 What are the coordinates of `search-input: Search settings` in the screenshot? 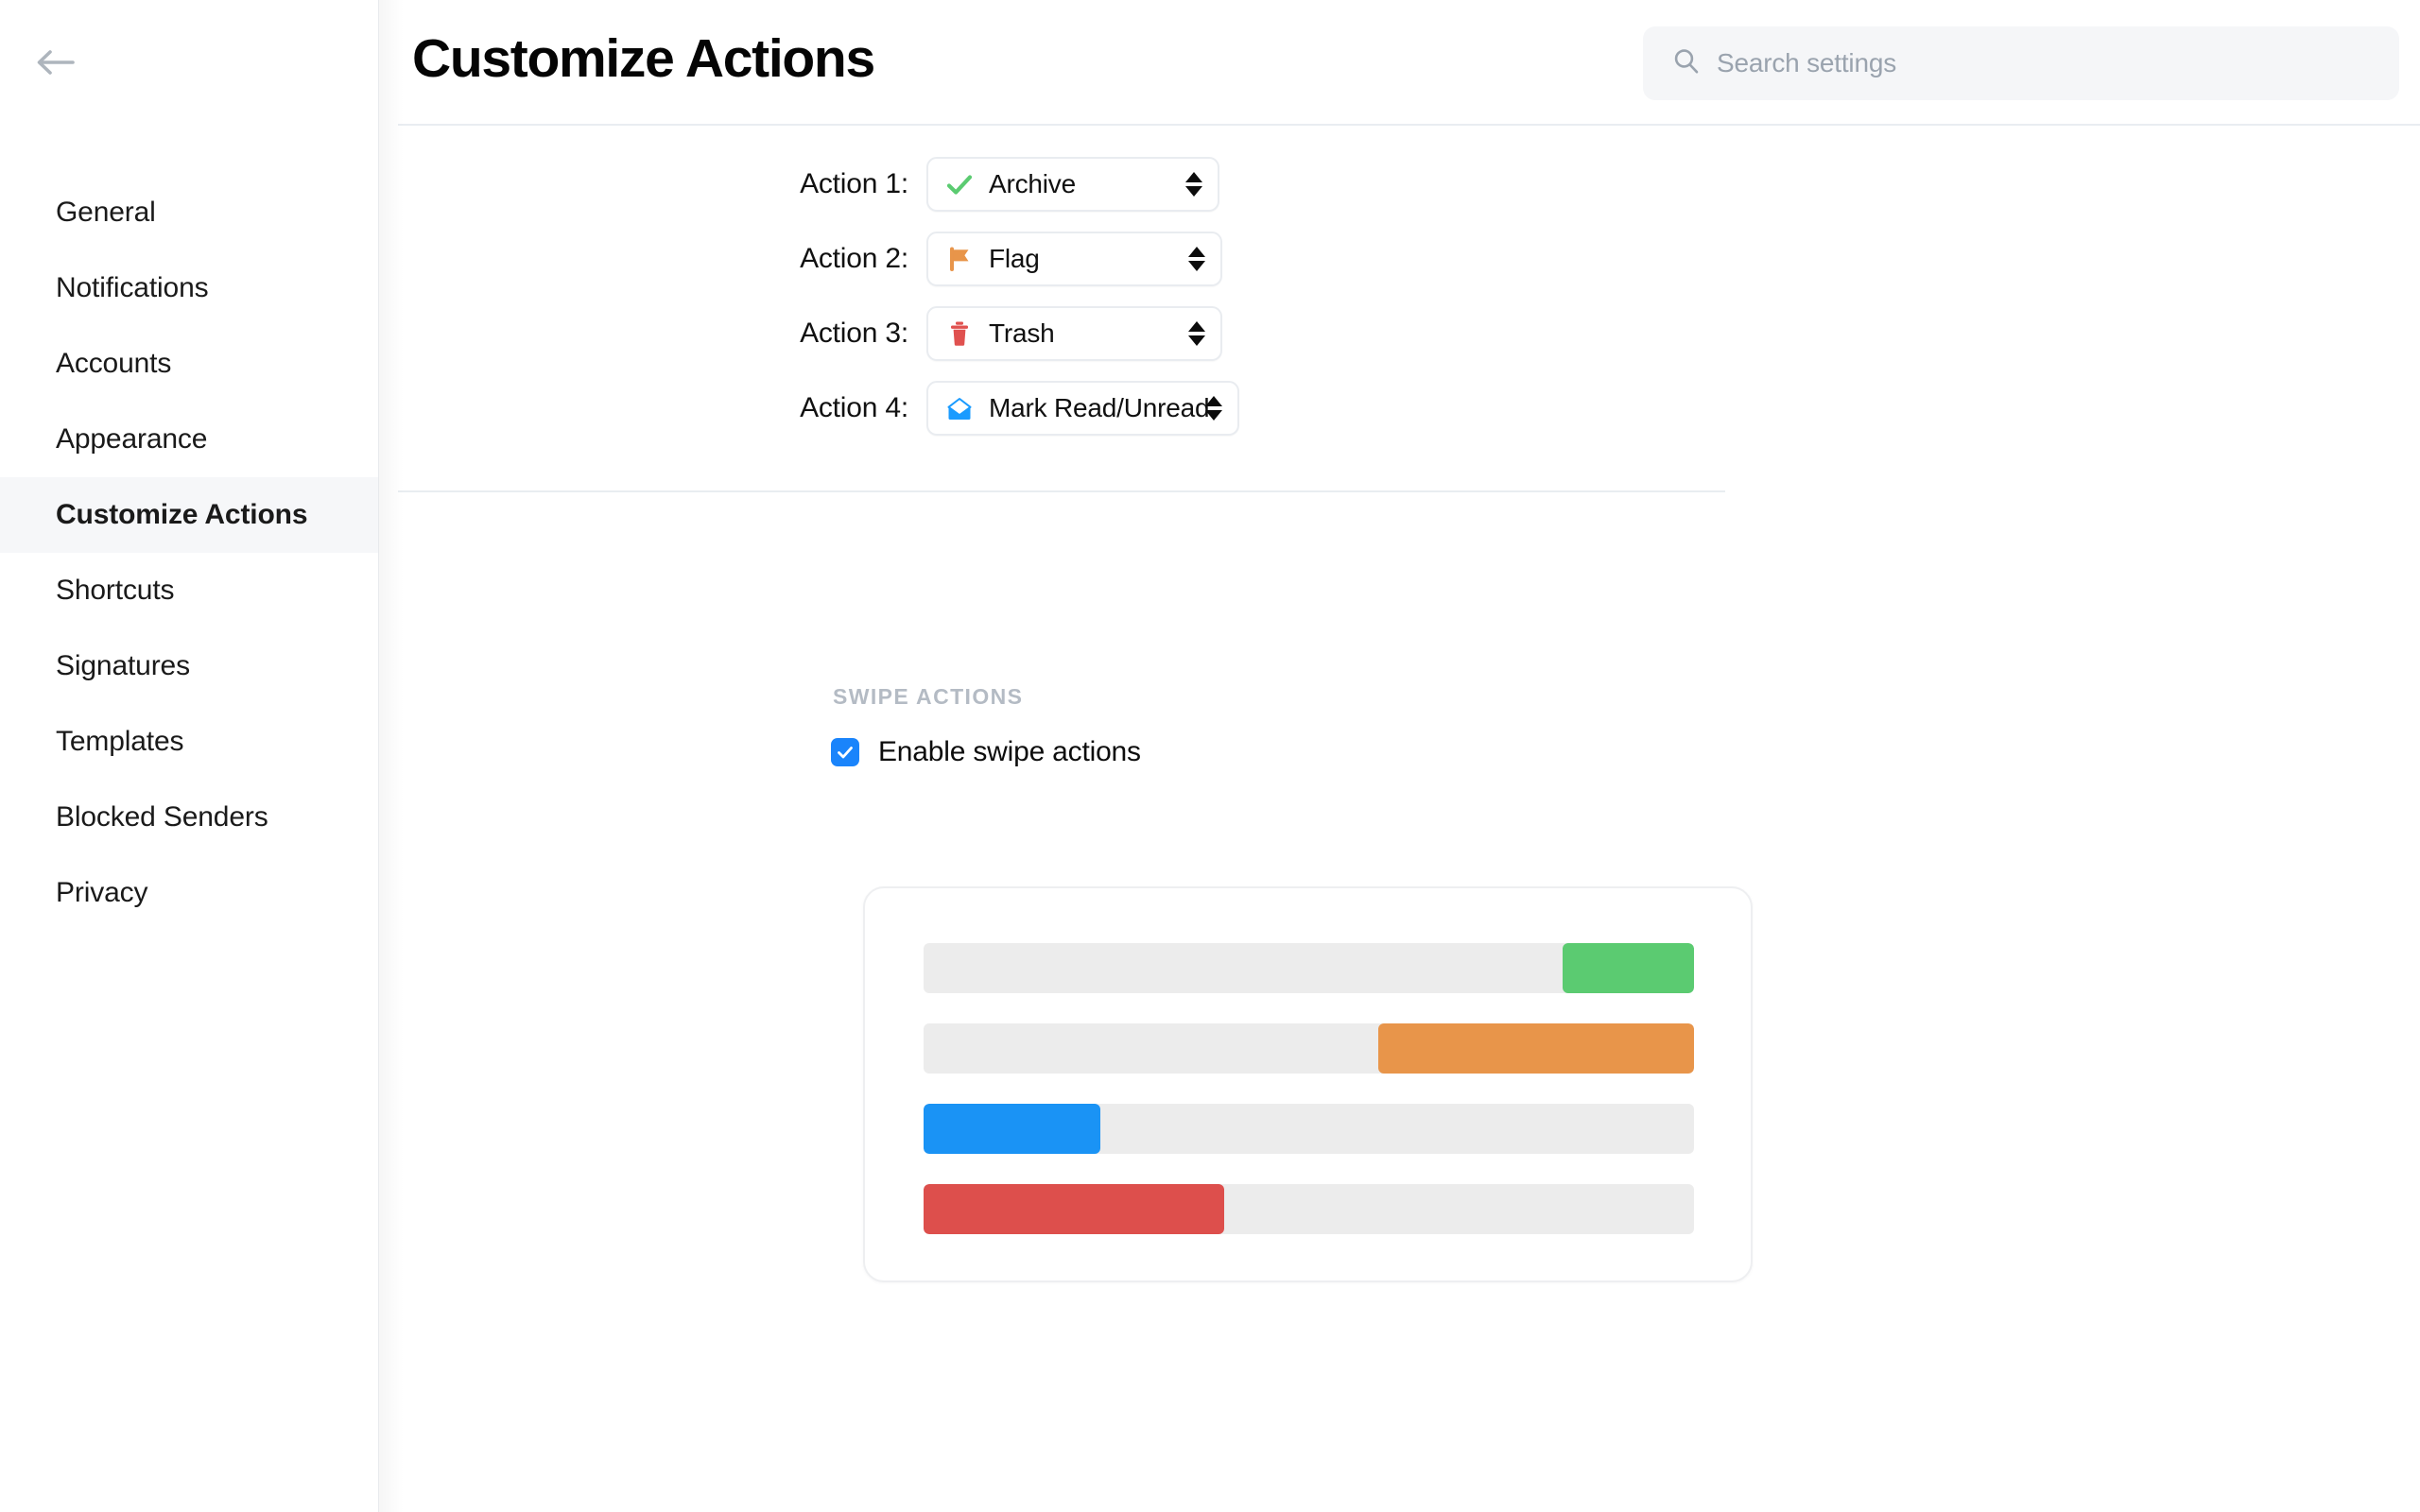 It's located at (2021, 63).